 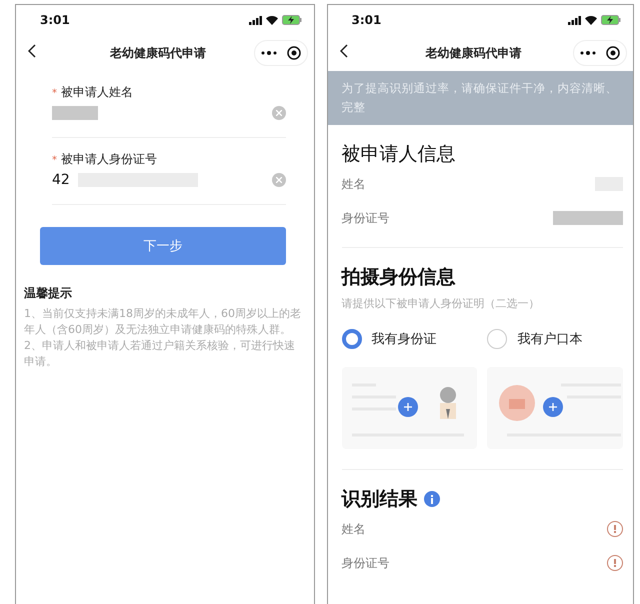 What do you see at coordinates (61, 180) in the screenshot?
I see `field-value: 42` at bounding box center [61, 180].